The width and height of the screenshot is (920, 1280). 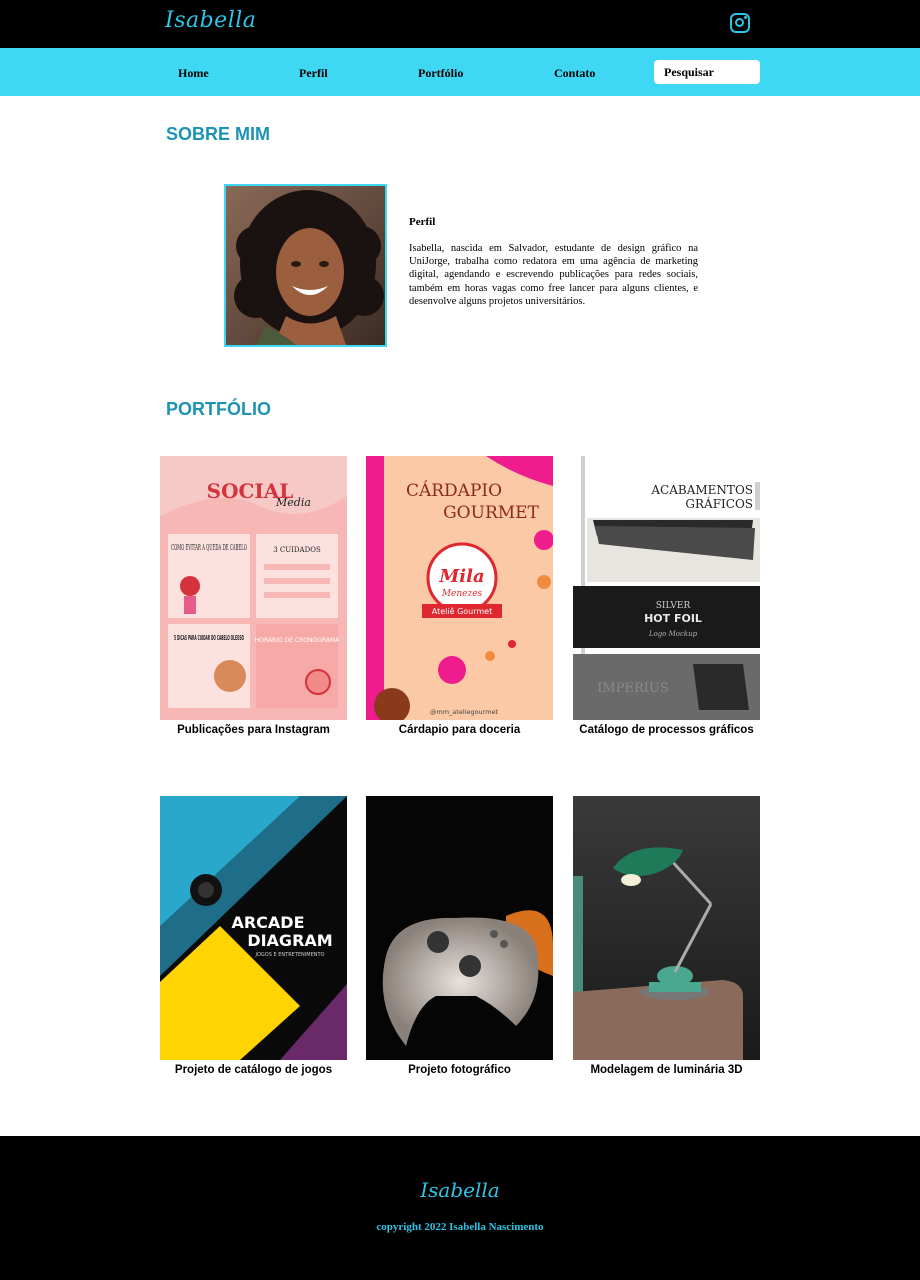 I want to click on foil-line2: HOT FOIL, so click(x=673, y=618).